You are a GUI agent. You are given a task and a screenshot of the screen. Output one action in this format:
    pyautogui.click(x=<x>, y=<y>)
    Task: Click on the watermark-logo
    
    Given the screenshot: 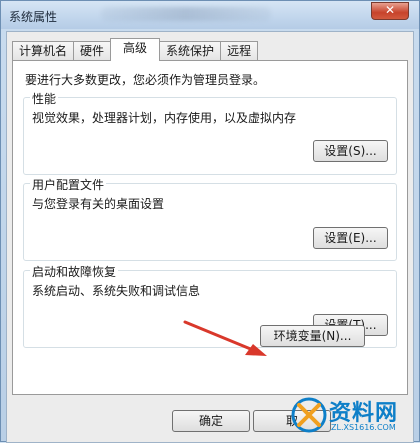 What is the action you would take?
    pyautogui.click(x=309, y=415)
    